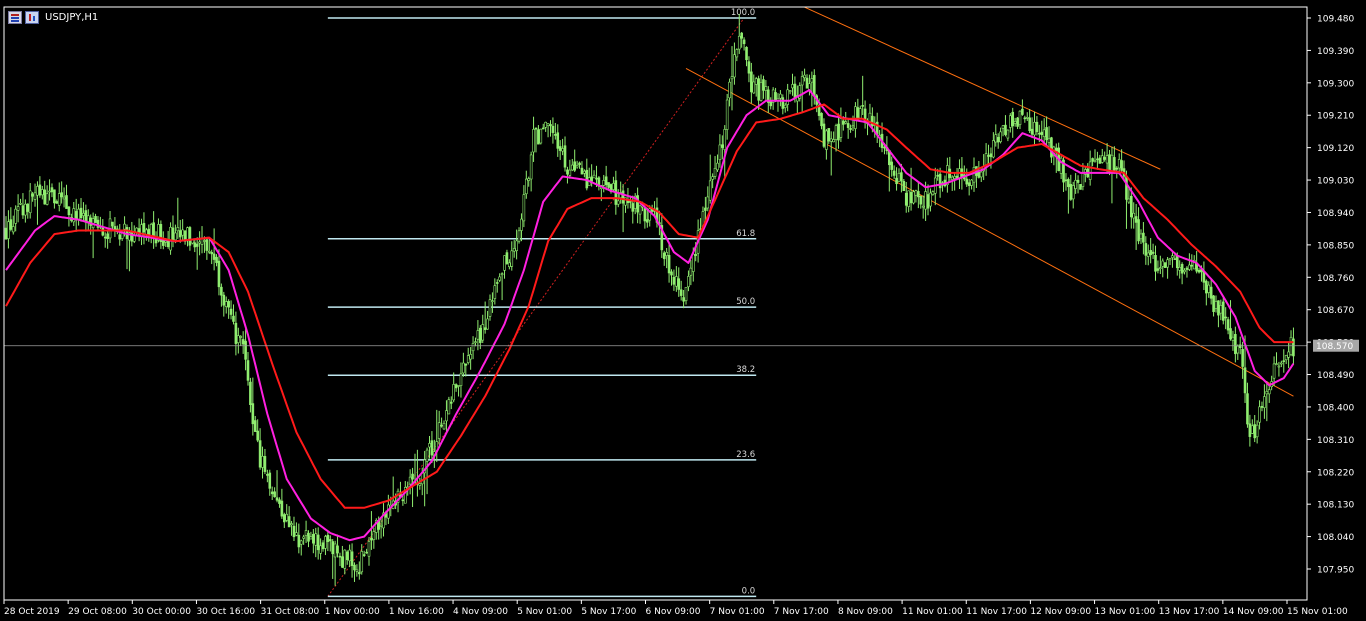  What do you see at coordinates (1335, 246) in the screenshot?
I see `y-tick-label: 108.850` at bounding box center [1335, 246].